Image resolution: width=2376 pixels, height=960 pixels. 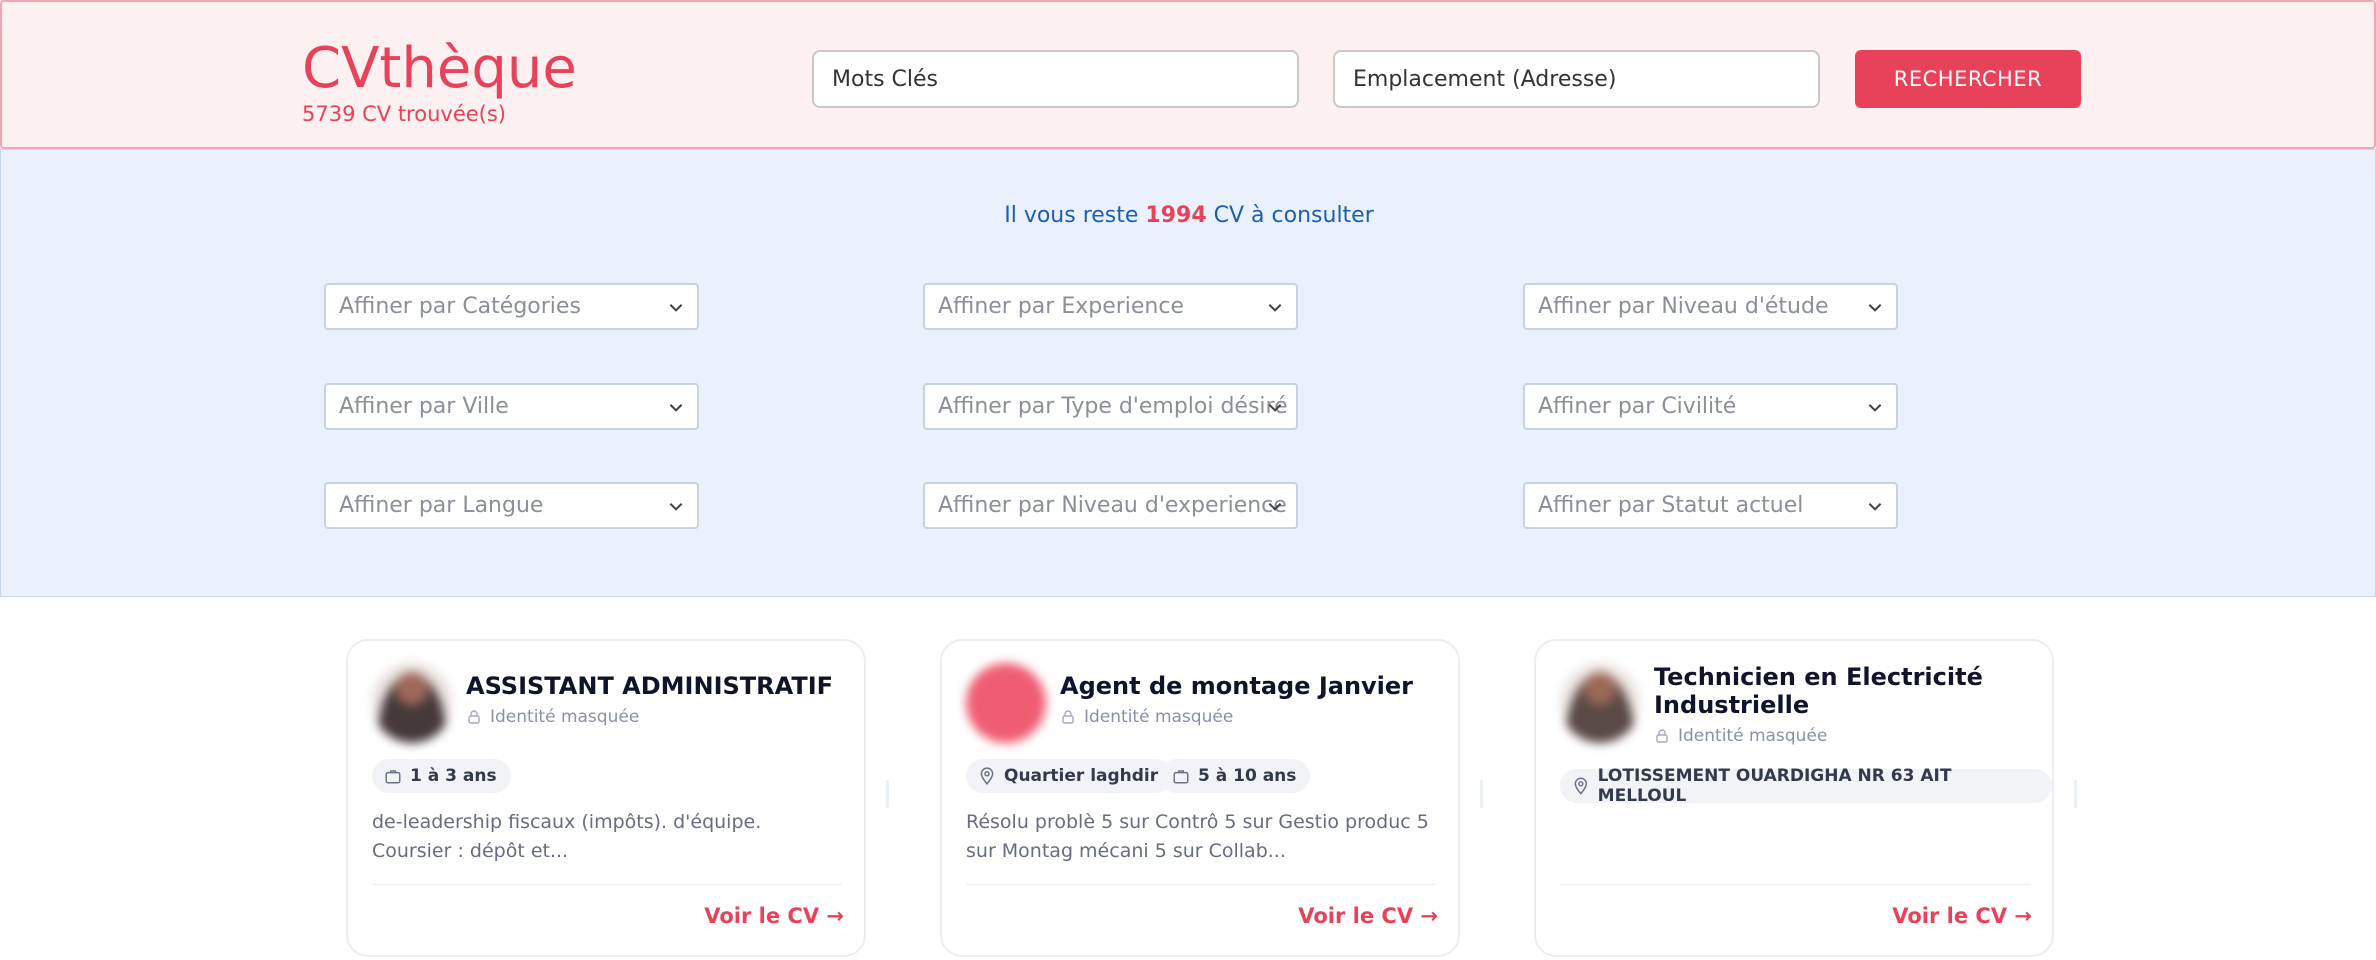 What do you see at coordinates (1176, 215) in the screenshot?
I see `remaining-count: 1994` at bounding box center [1176, 215].